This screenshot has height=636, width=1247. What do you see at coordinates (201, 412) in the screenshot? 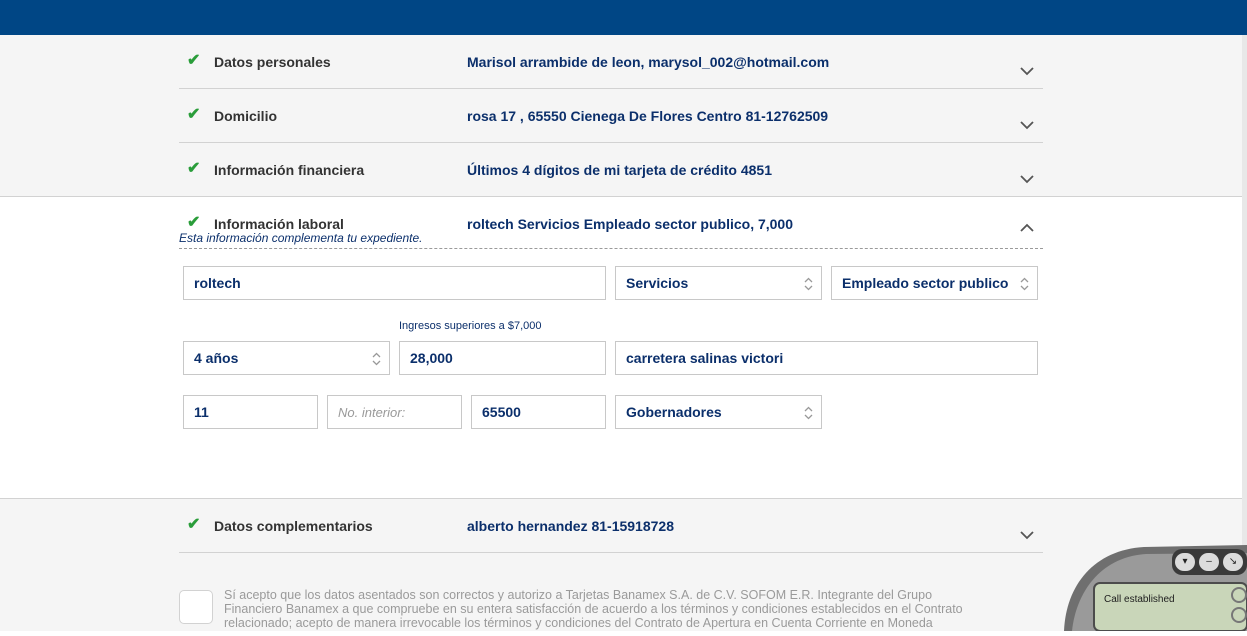
I see `field-value: 11` at bounding box center [201, 412].